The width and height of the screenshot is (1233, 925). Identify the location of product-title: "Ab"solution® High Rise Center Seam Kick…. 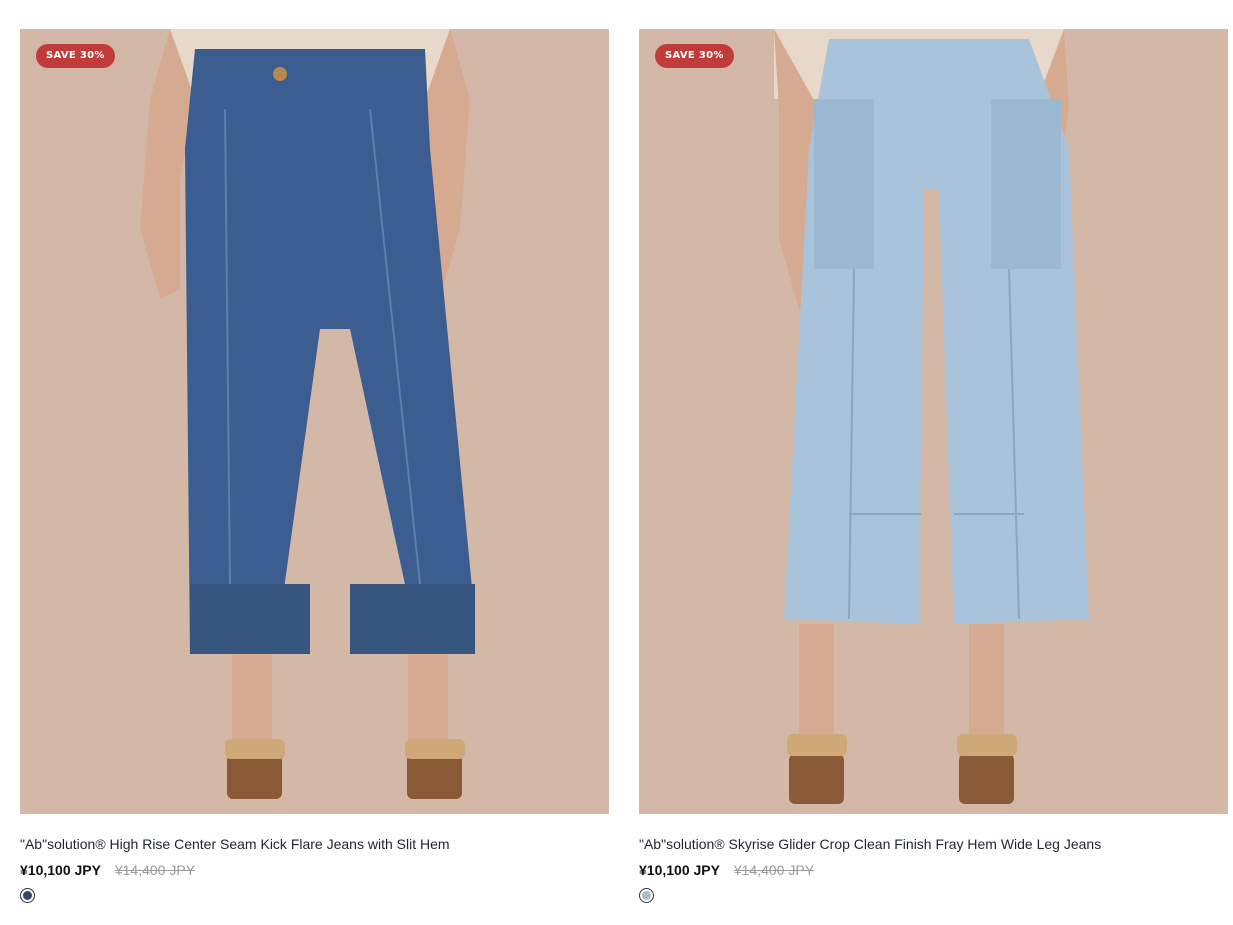
(314, 844).